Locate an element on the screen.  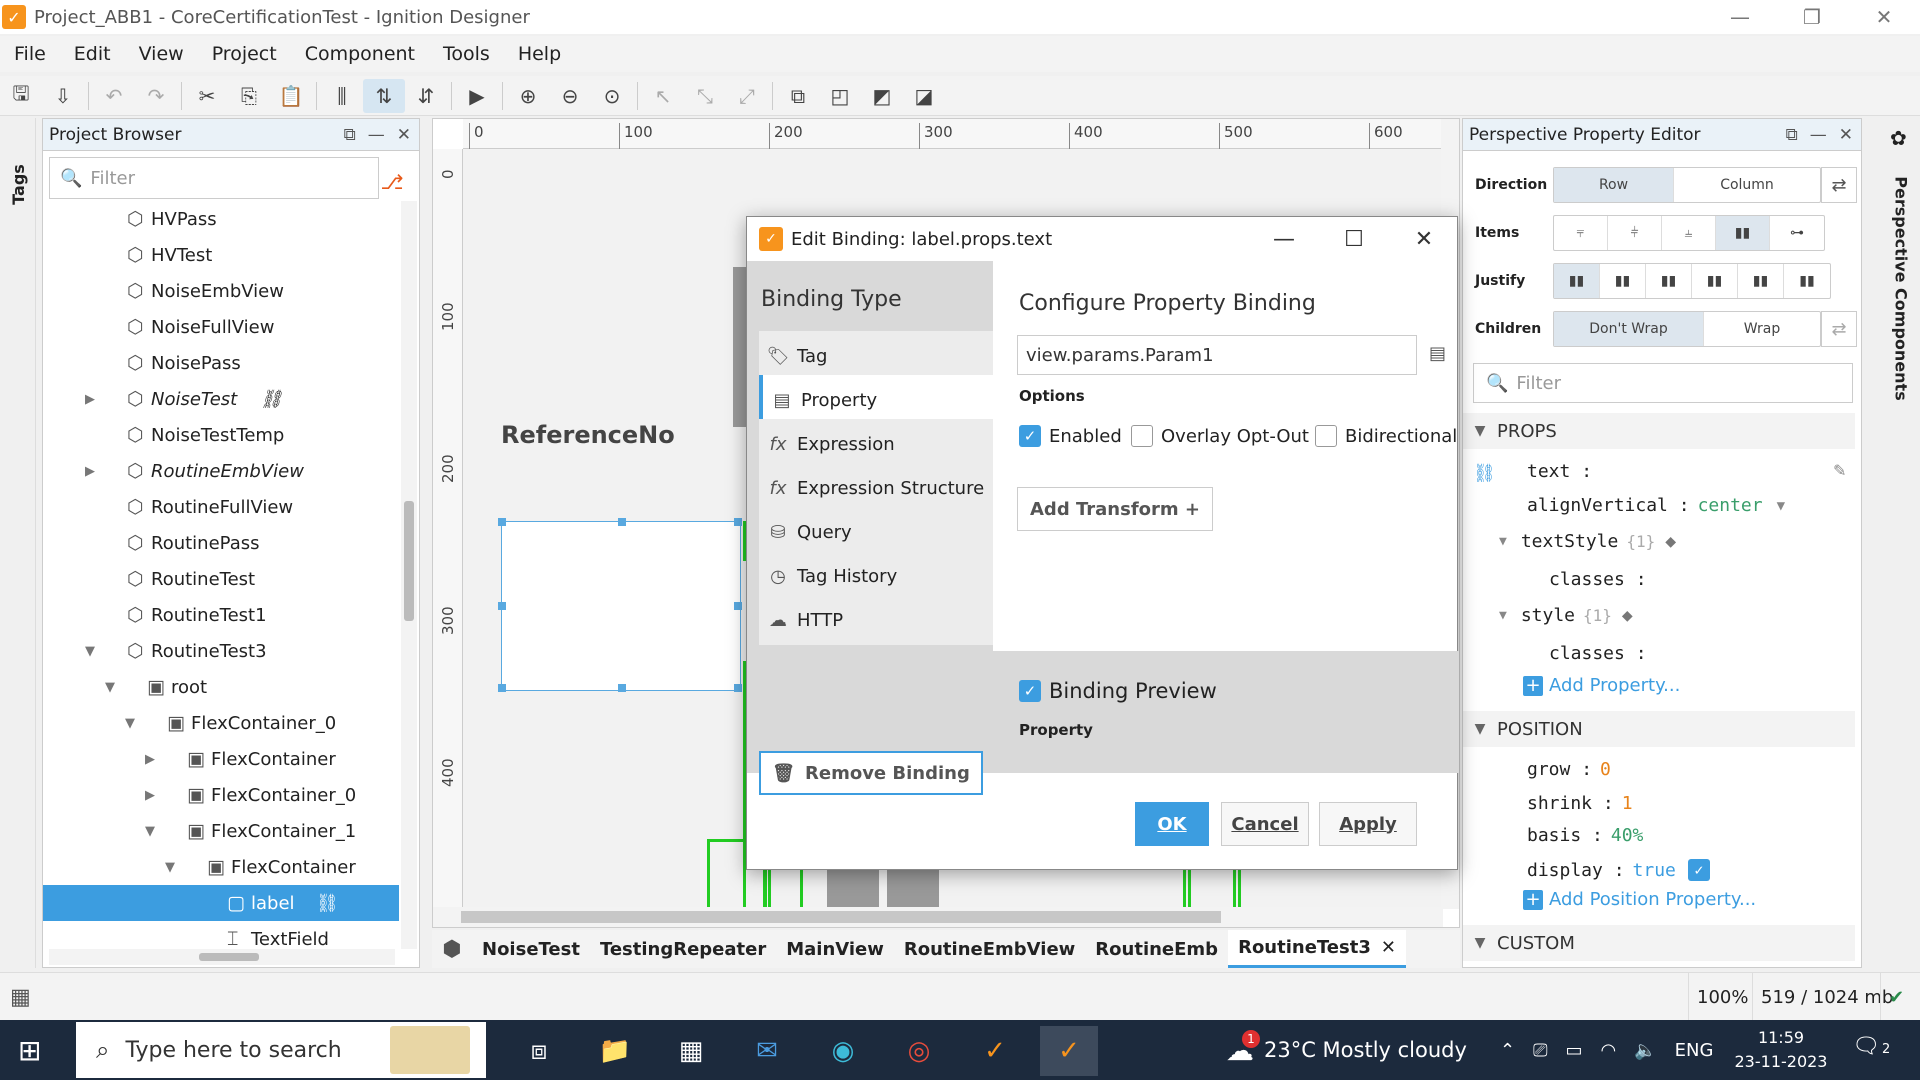
apply-button: Apply is located at coordinates (1368, 824).